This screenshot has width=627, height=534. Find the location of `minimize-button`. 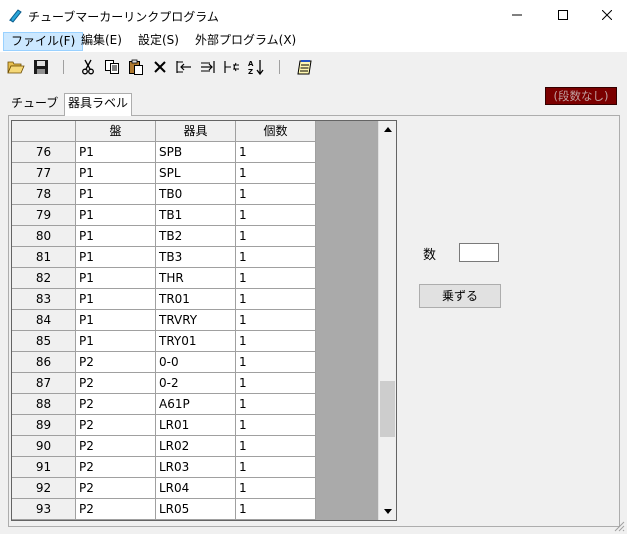

minimize-button is located at coordinates (517, 15).